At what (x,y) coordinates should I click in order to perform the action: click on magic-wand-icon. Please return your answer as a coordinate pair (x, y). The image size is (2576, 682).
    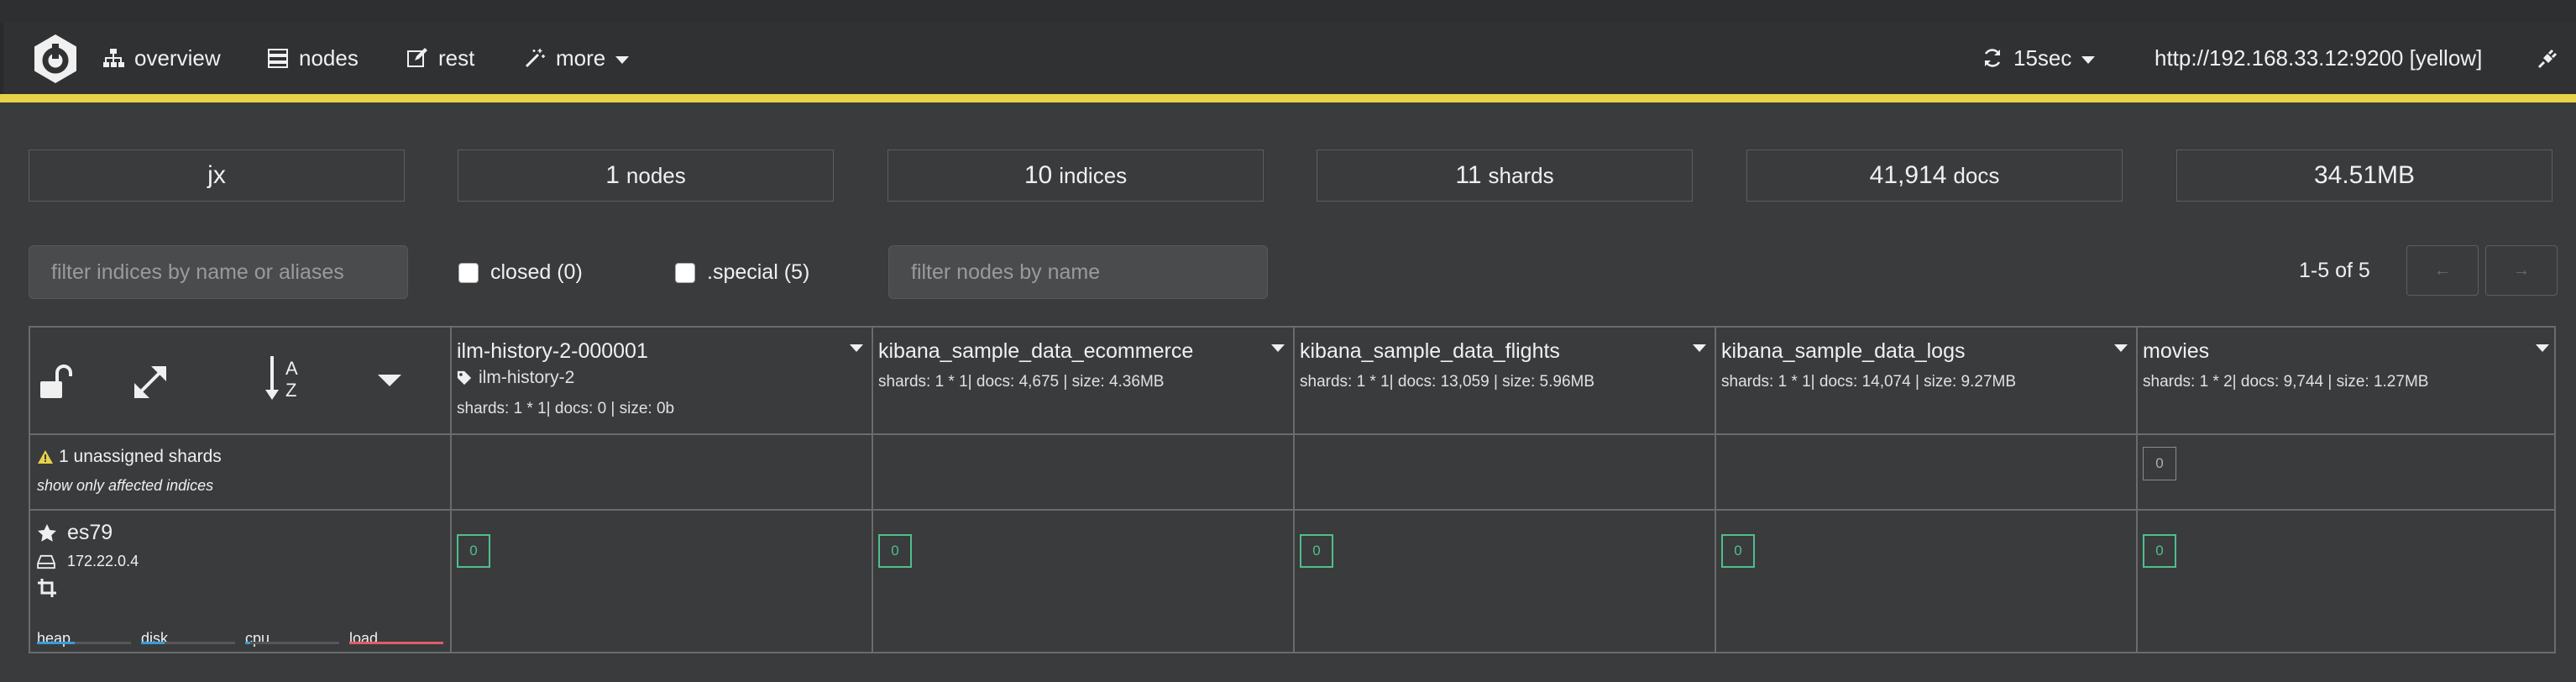
    Looking at the image, I should click on (535, 59).